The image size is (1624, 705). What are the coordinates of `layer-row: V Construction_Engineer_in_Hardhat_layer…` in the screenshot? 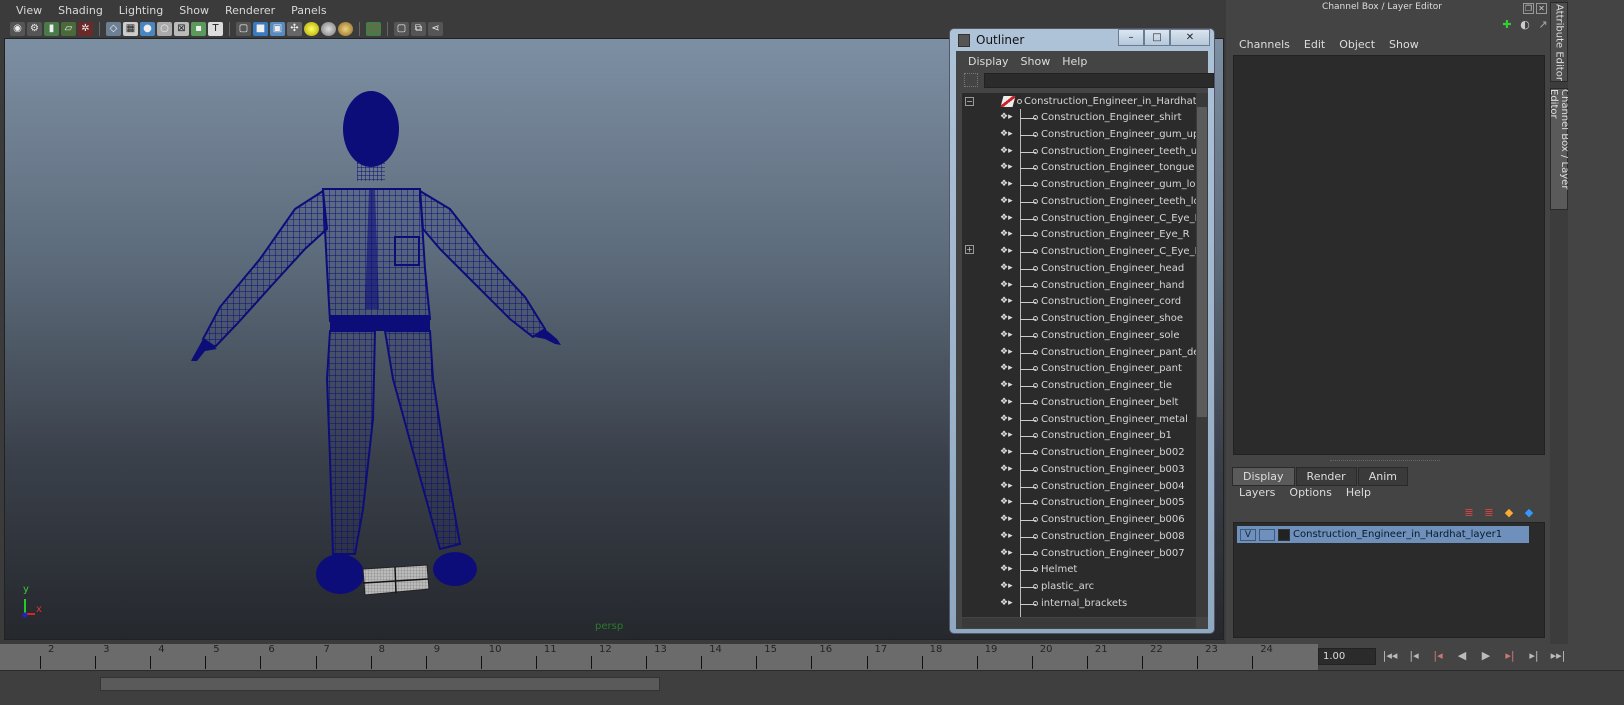 It's located at (1383, 534).